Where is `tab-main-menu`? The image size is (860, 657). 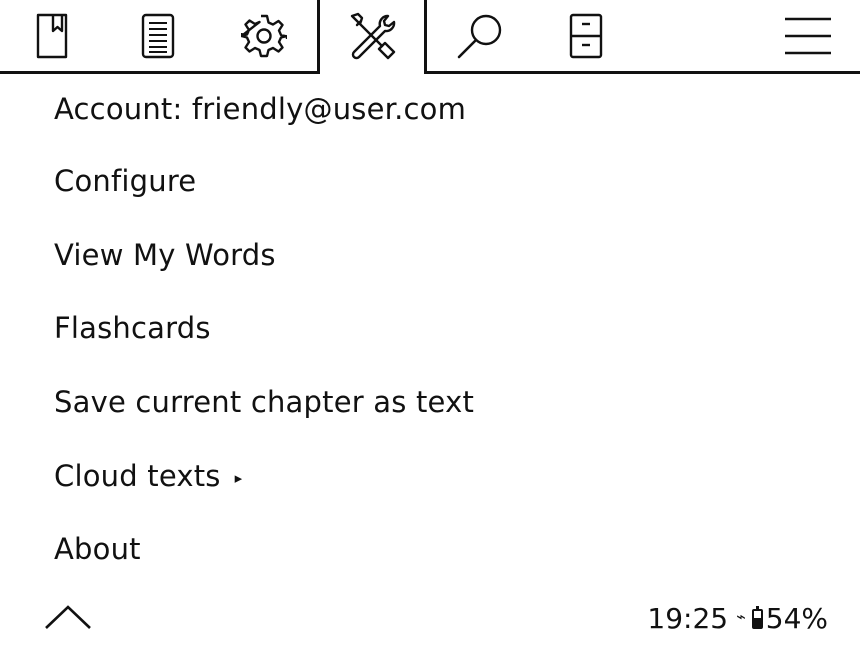 tab-main-menu is located at coordinates (808, 35).